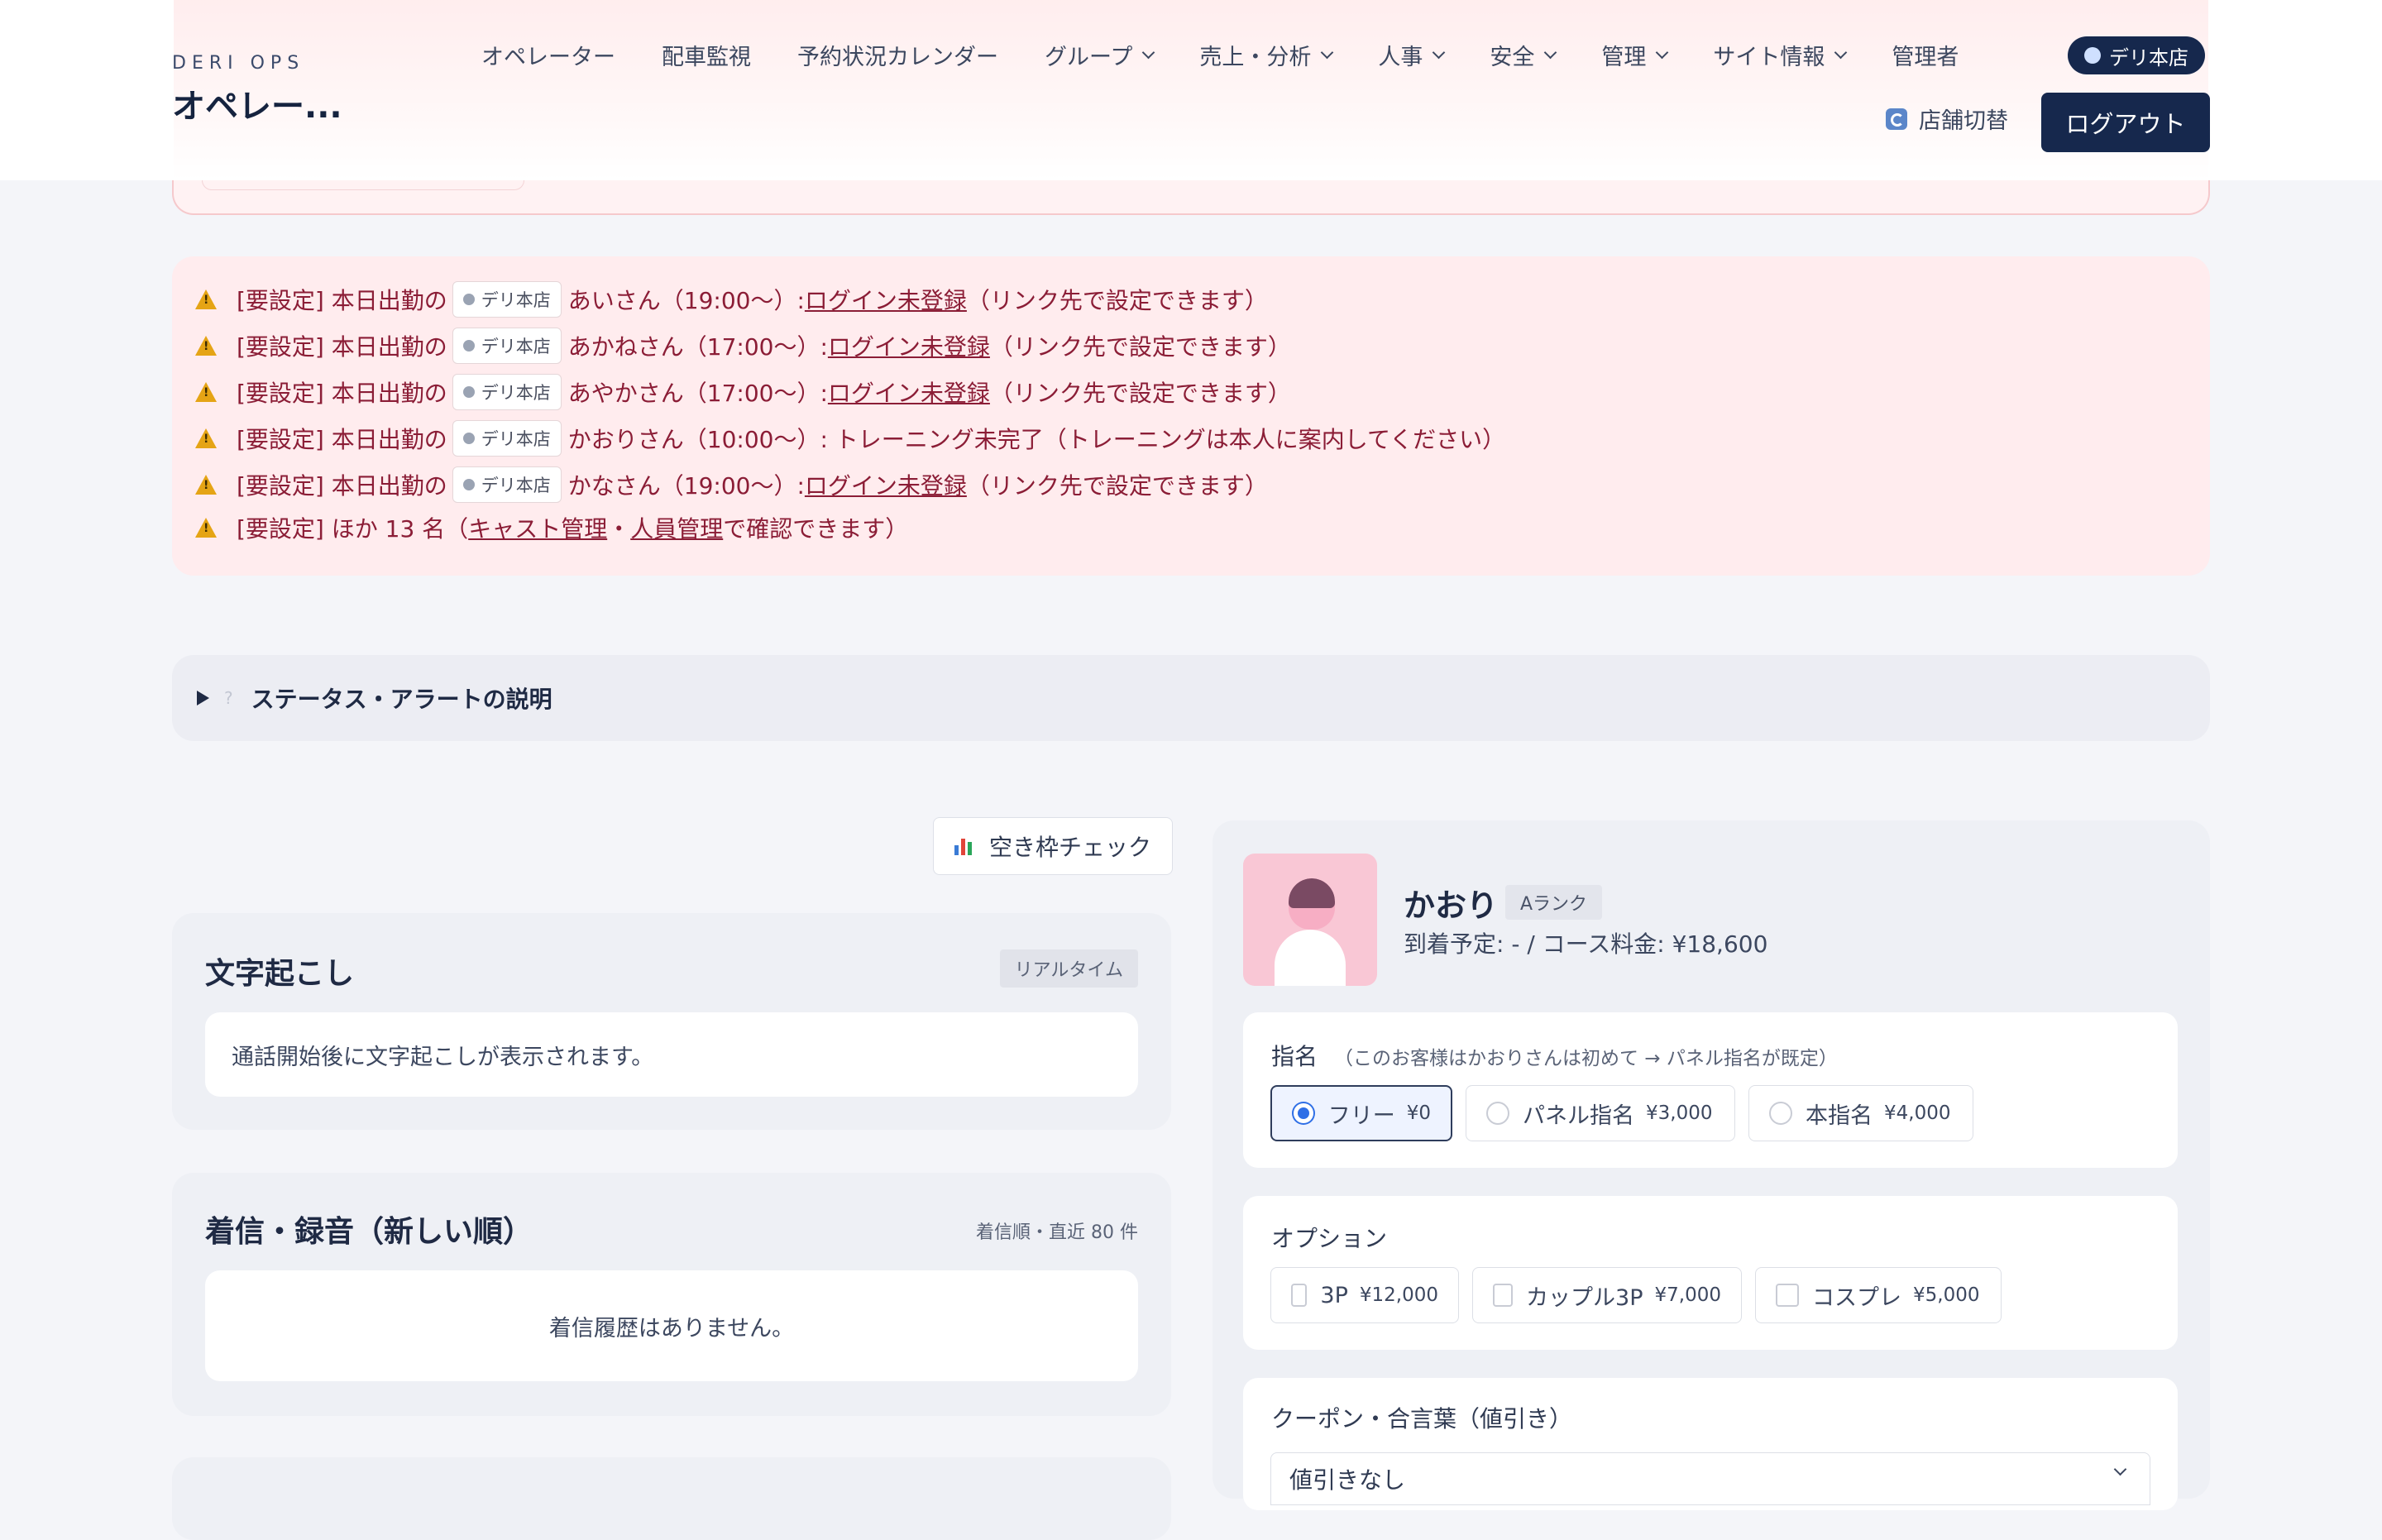 The width and height of the screenshot is (2382, 1540). What do you see at coordinates (672, 1325) in the screenshot?
I see `calls-empty: 着信履歴はありません。` at bounding box center [672, 1325].